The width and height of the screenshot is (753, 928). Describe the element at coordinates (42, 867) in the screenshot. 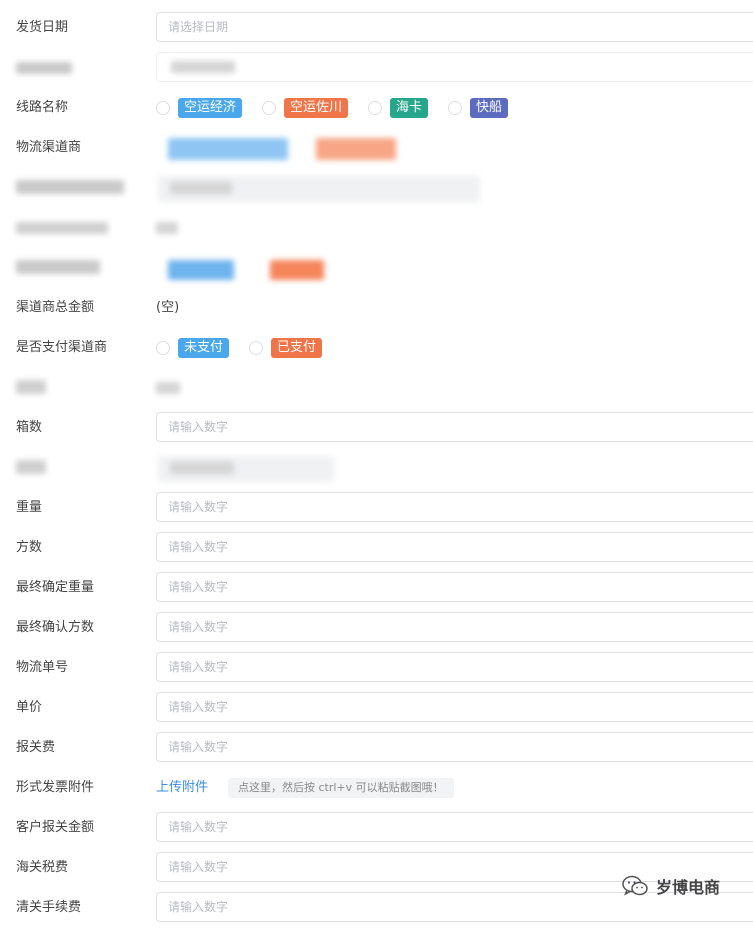

I see `customs-tax-label: 海关税费` at that location.